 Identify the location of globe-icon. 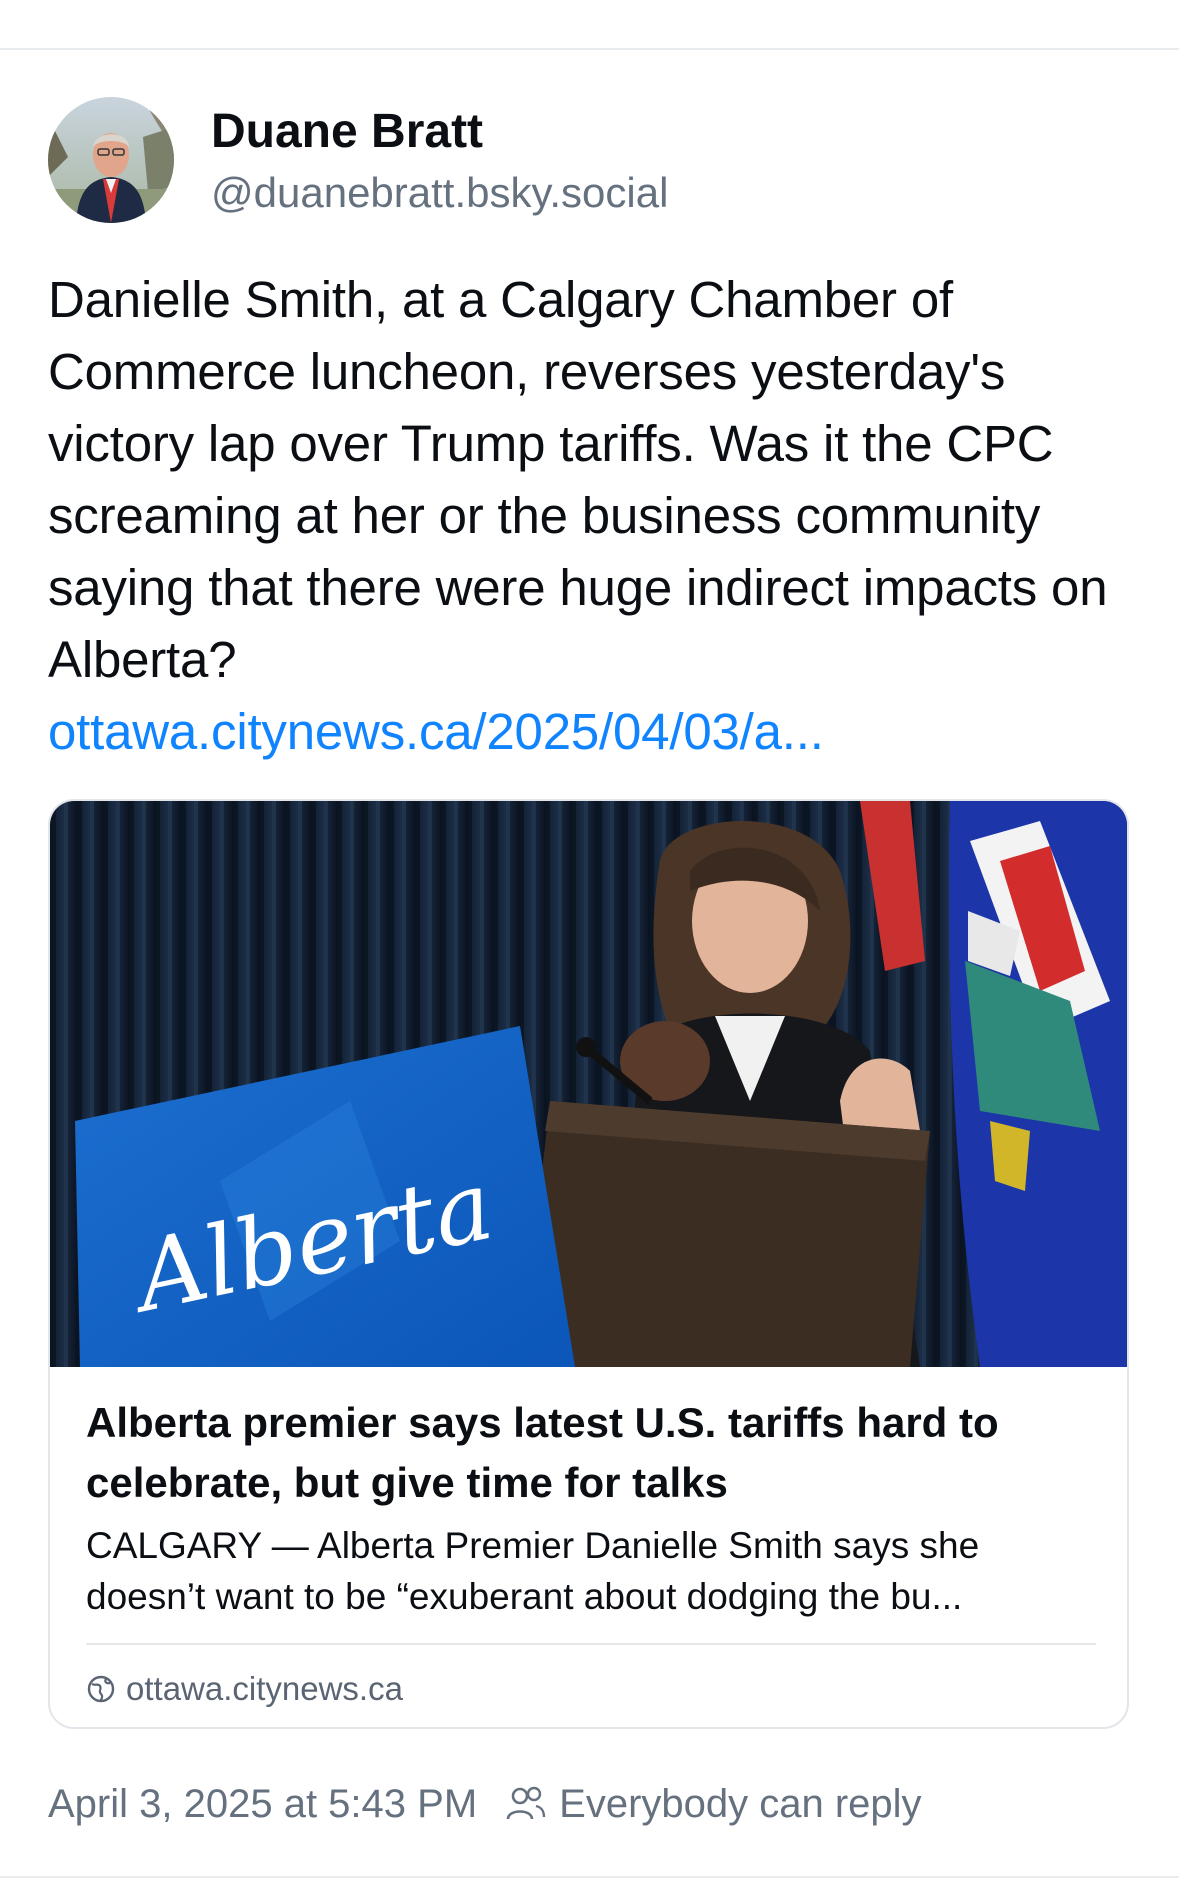
(101, 1689).